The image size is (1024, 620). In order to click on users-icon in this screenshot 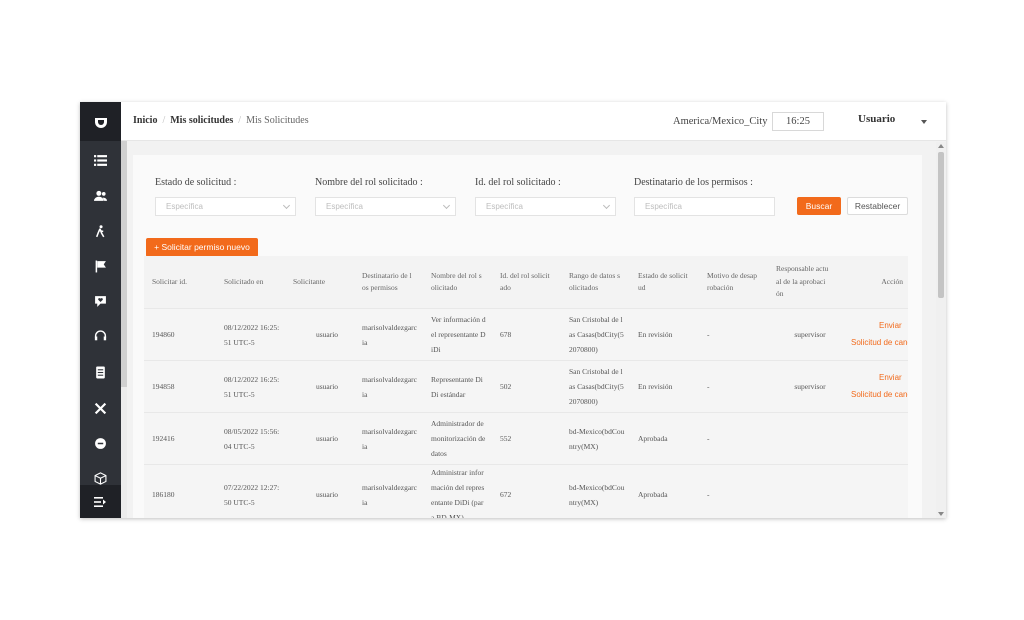, I will do `click(100, 195)`.